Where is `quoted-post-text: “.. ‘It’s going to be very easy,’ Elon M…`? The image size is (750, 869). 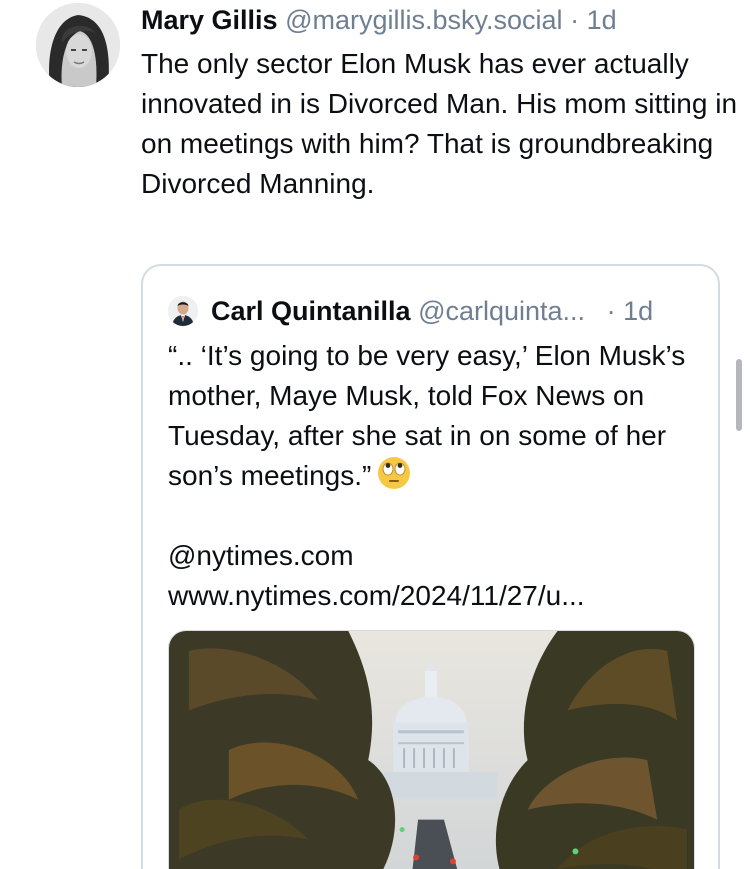
quoted-post-text: “.. ‘It’s going to be very easy,’ Elon M… is located at coordinates (427, 415).